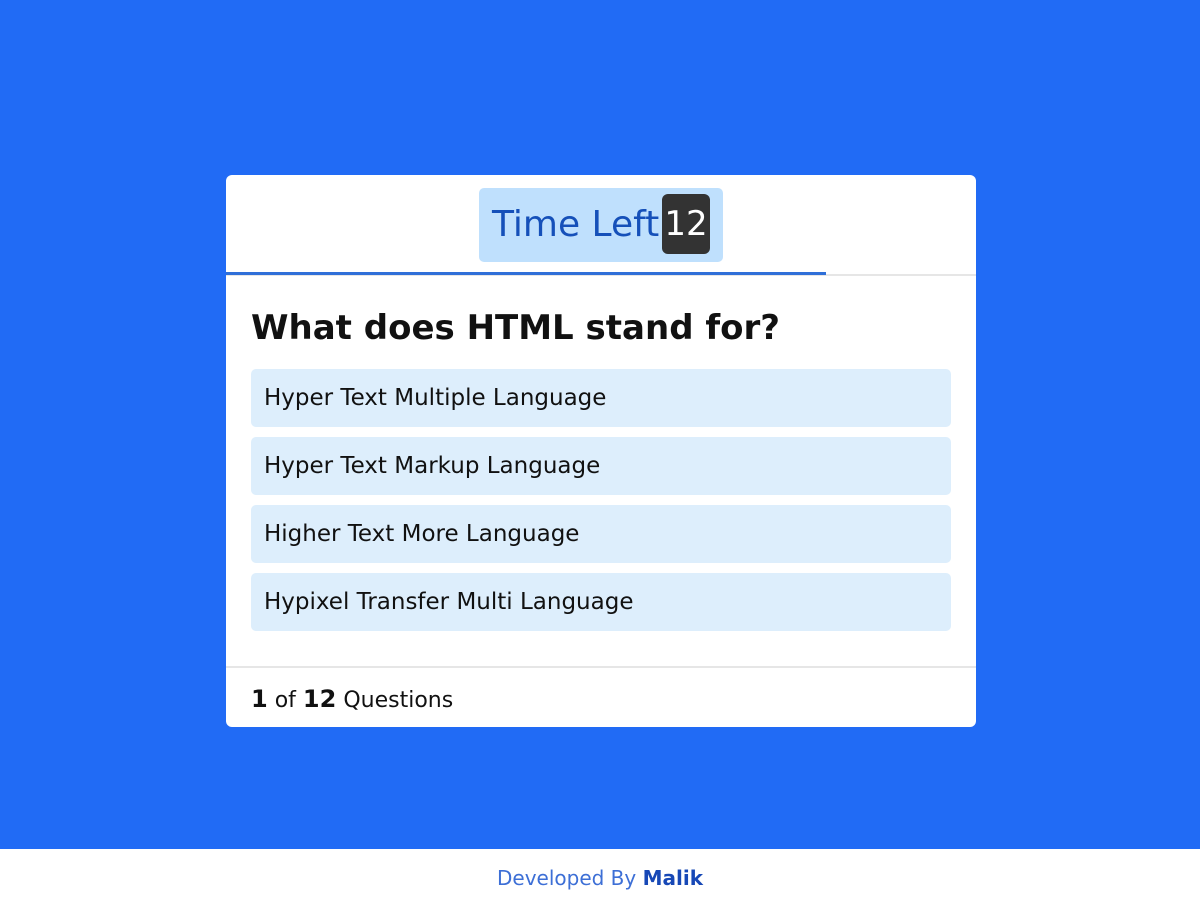  Describe the element at coordinates (576, 224) in the screenshot. I see `timer-label: Time Left` at that location.